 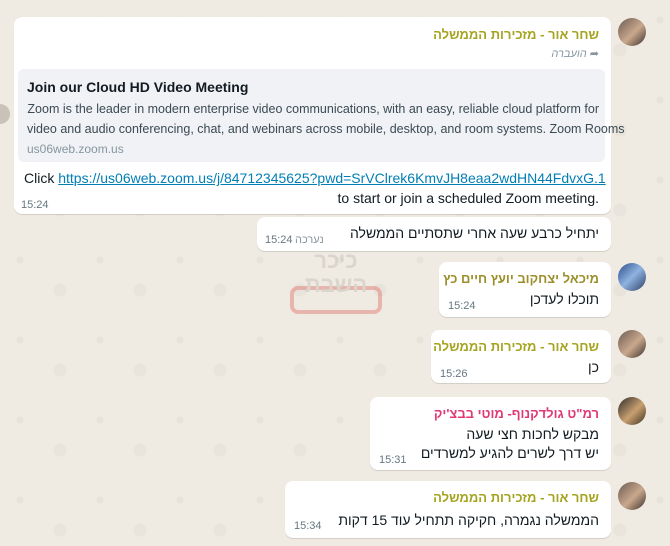 I want to click on preview-title: Join our Cloud HD Video Meeting, so click(x=138, y=87).